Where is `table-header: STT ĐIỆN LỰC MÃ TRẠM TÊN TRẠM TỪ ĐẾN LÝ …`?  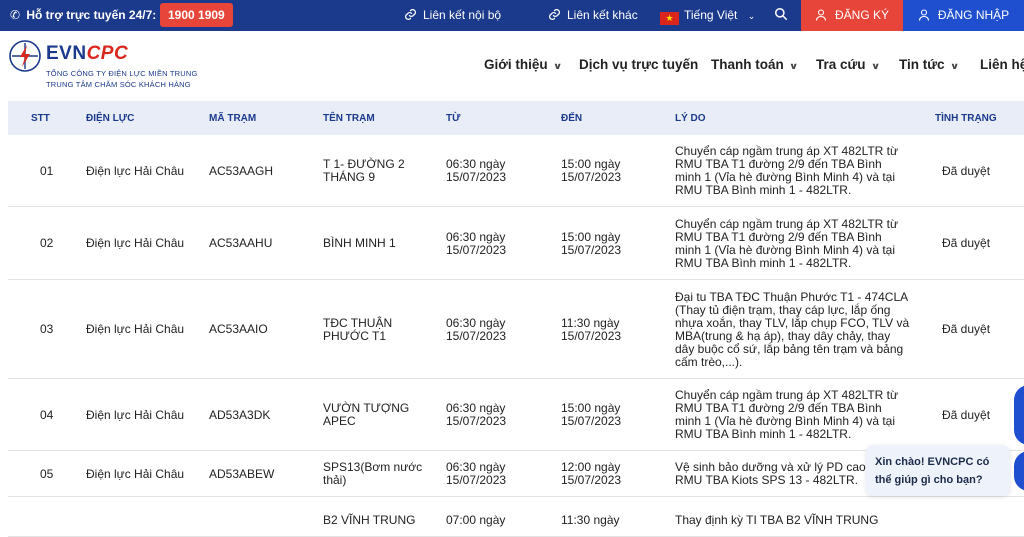
table-header: STT ĐIỆN LỰC MÃ TRẠM TÊN TRẠM TỪ ĐẾN LÝ … is located at coordinates (516, 118).